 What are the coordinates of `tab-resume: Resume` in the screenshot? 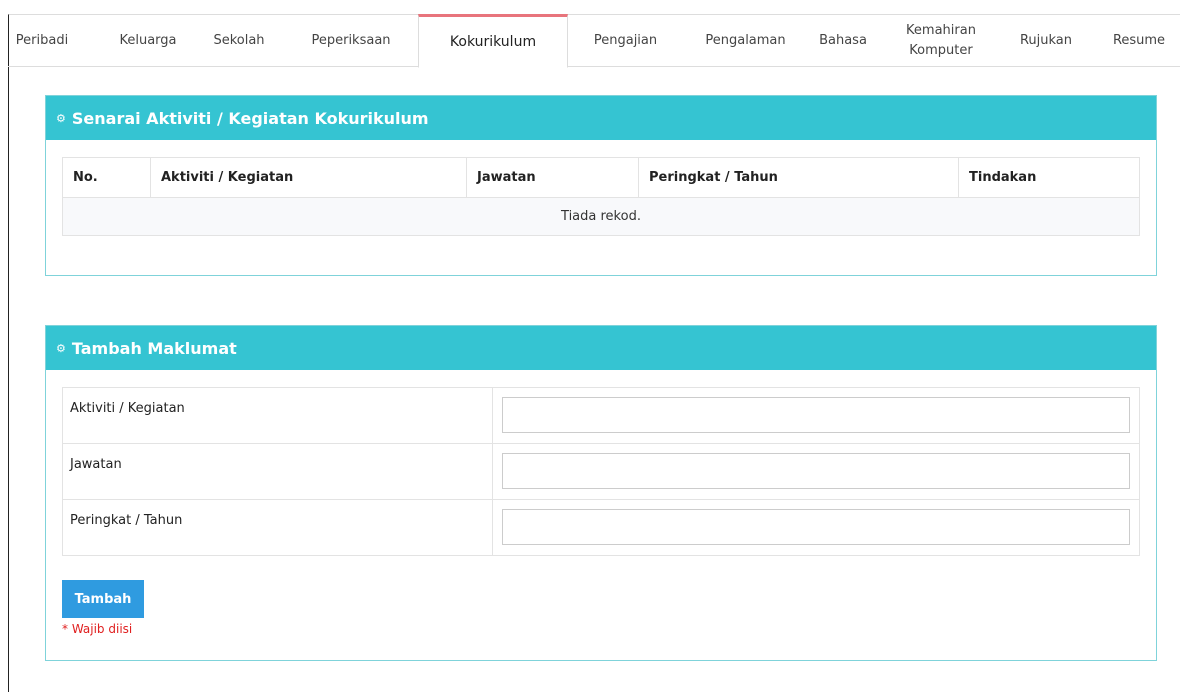 It's located at (1139, 40).